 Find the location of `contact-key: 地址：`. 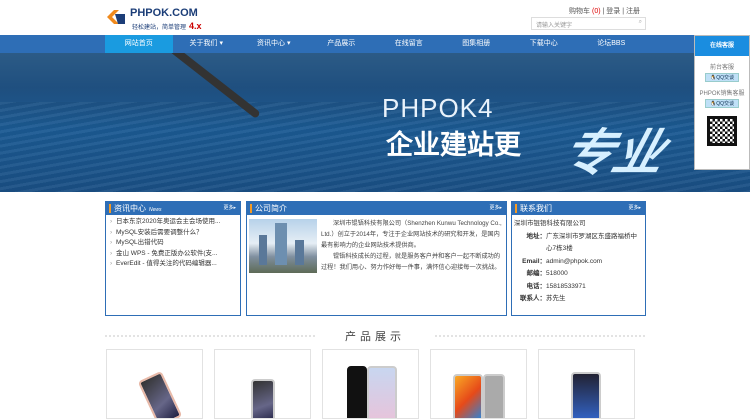

contact-key: 地址： is located at coordinates (536, 236).